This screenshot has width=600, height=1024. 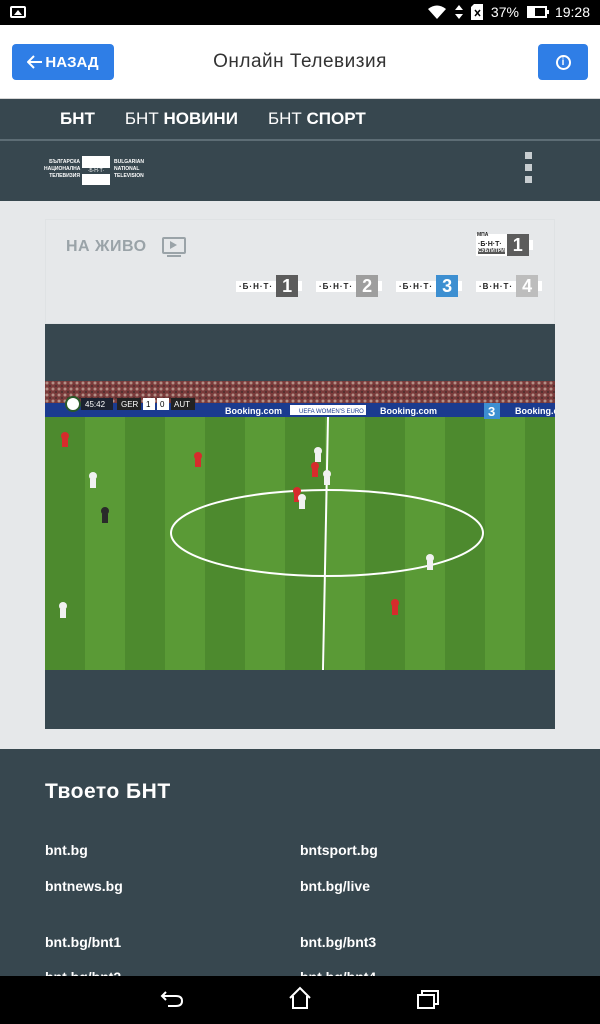 What do you see at coordinates (83, 942) in the screenshot?
I see `link-bnt1: bnt.bg/bnt1` at bounding box center [83, 942].